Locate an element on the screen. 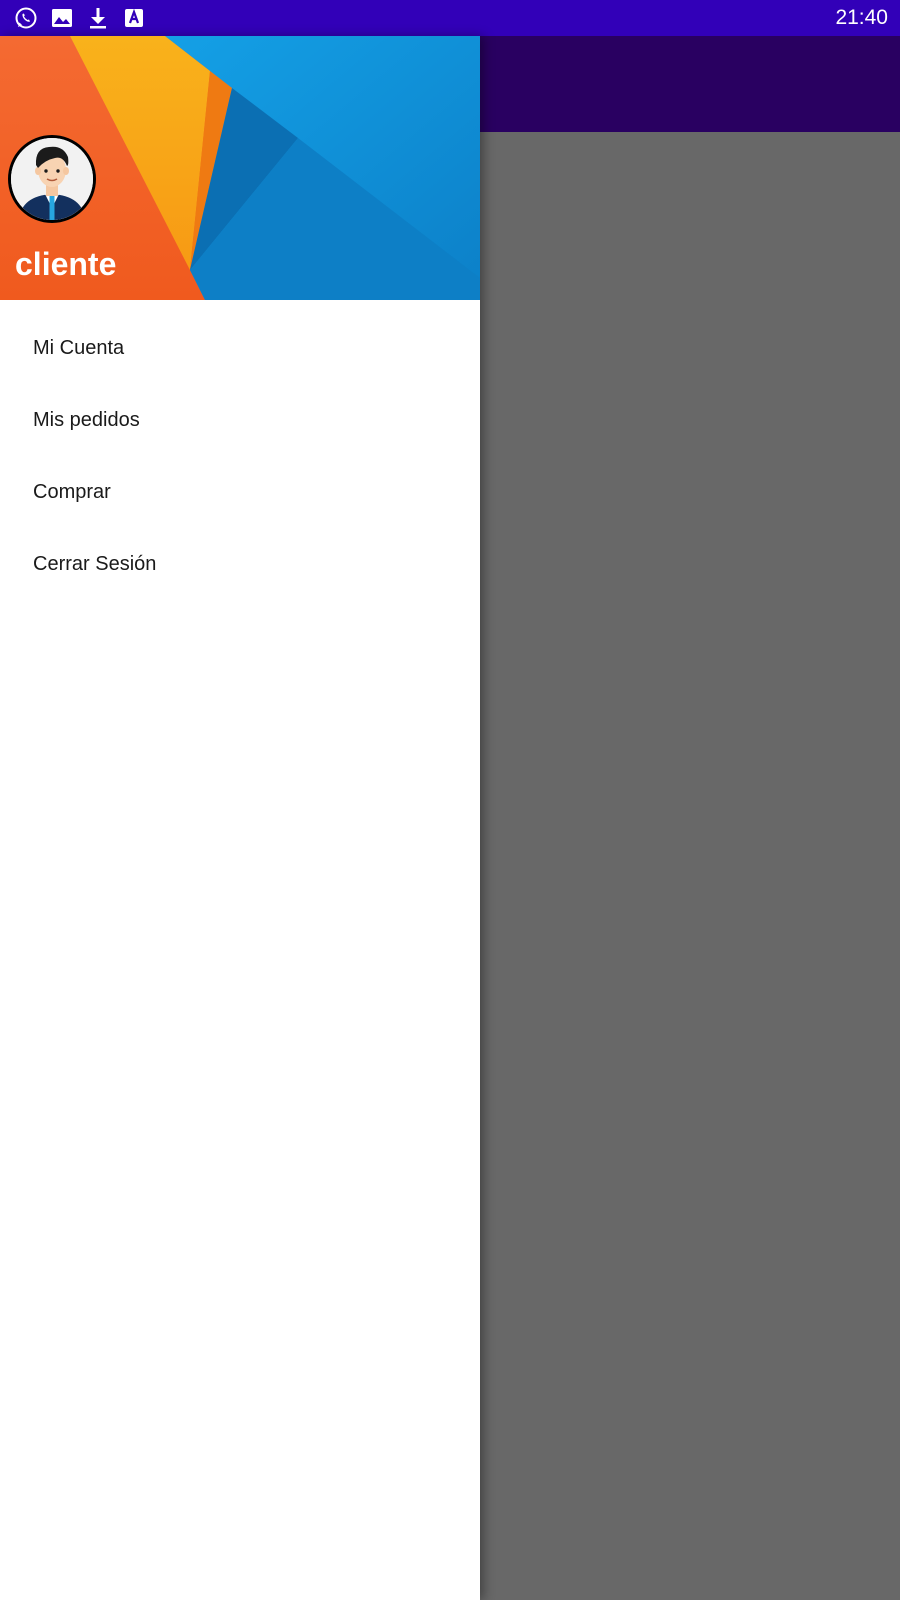 Image resolution: width=900 pixels, height=1600 pixels. whatsapp-icon is located at coordinates (26, 18).